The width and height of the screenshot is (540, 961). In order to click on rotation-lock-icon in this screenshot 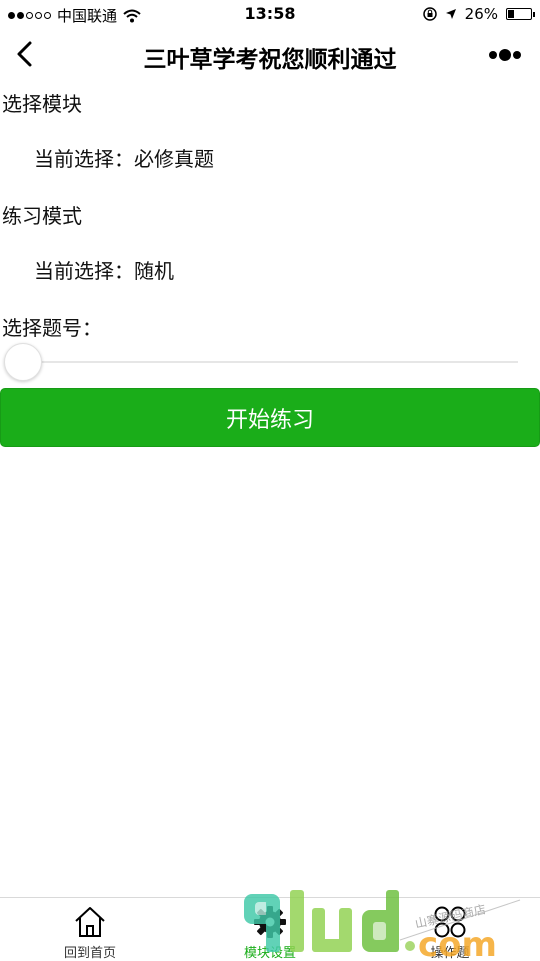, I will do `click(429, 14)`.